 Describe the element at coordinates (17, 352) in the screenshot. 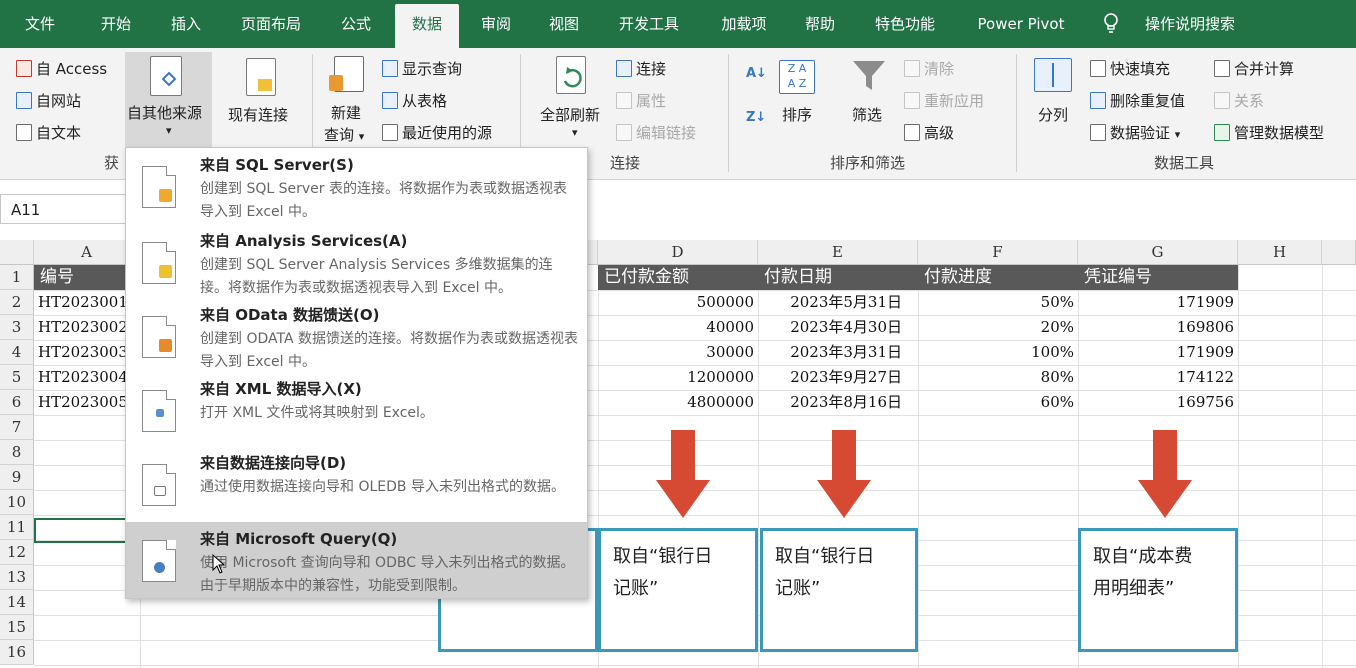

I see `row-header-4: 4` at that location.